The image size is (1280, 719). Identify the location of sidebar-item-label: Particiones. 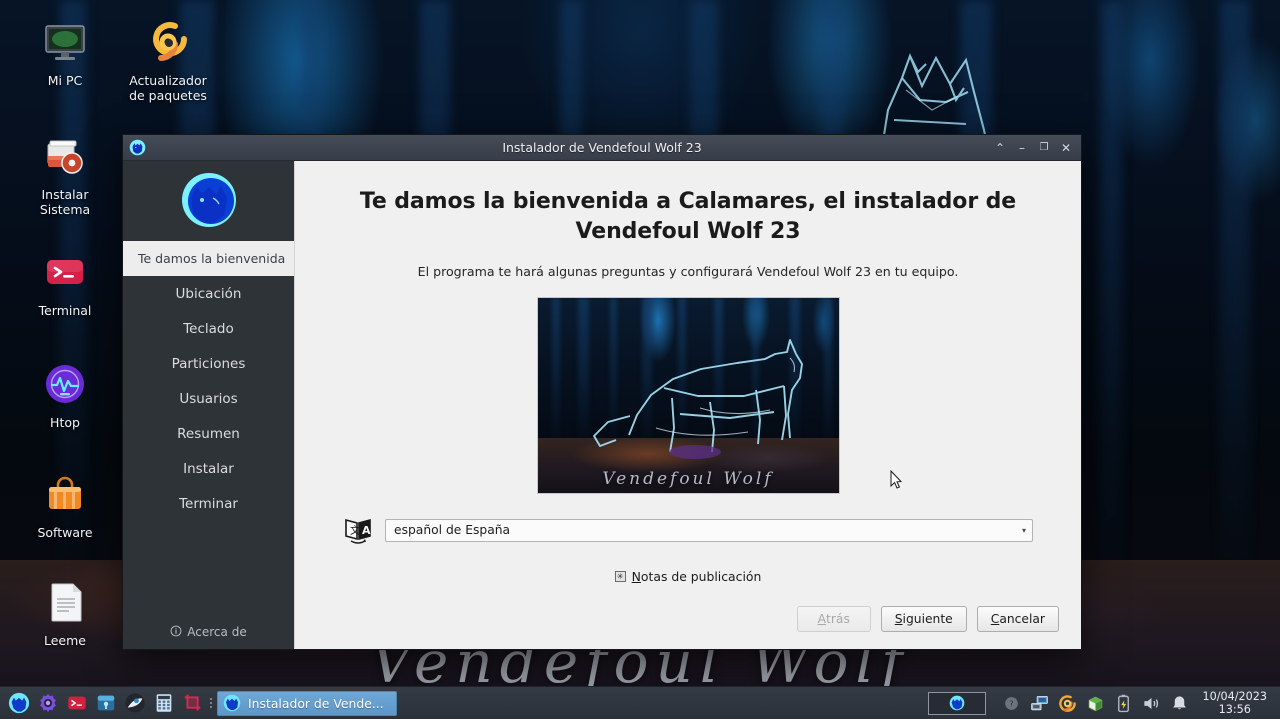
(208, 363).